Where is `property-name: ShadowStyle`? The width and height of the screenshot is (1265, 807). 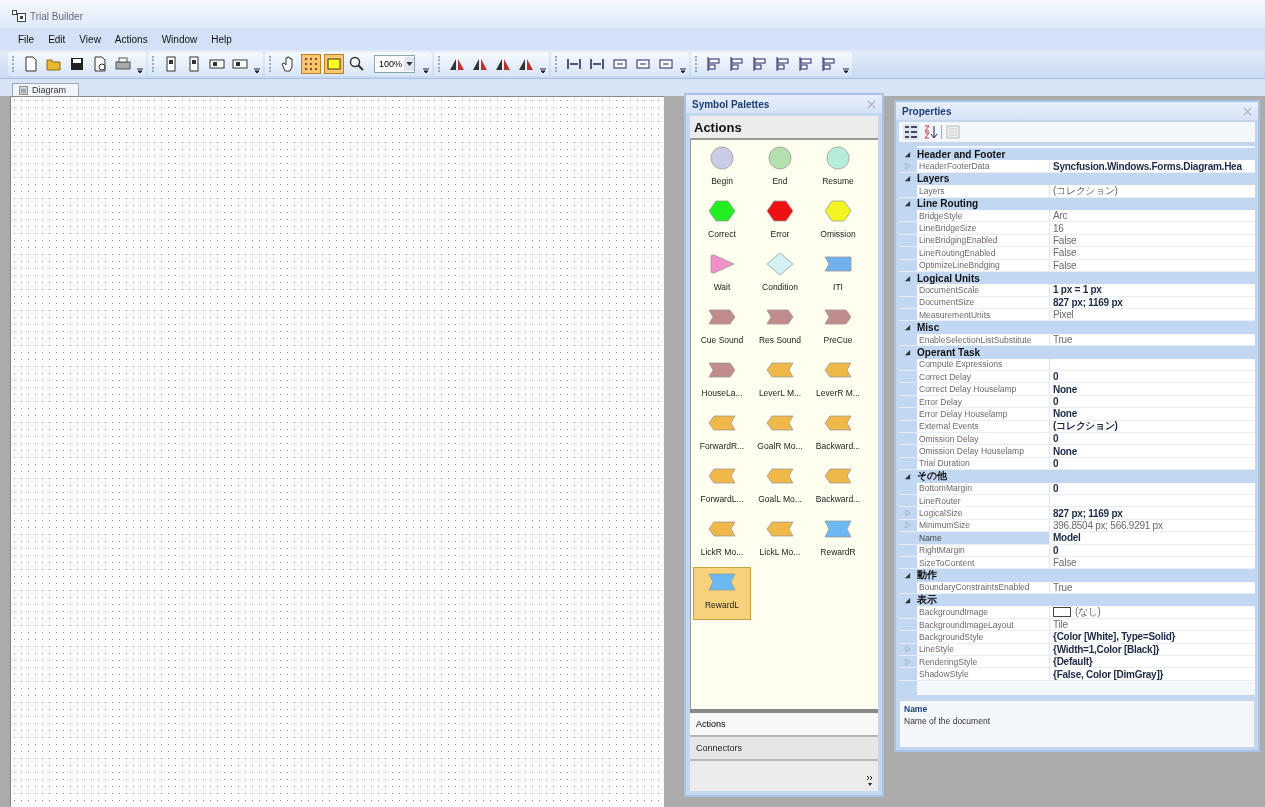 property-name: ShadowStyle is located at coordinates (983, 674).